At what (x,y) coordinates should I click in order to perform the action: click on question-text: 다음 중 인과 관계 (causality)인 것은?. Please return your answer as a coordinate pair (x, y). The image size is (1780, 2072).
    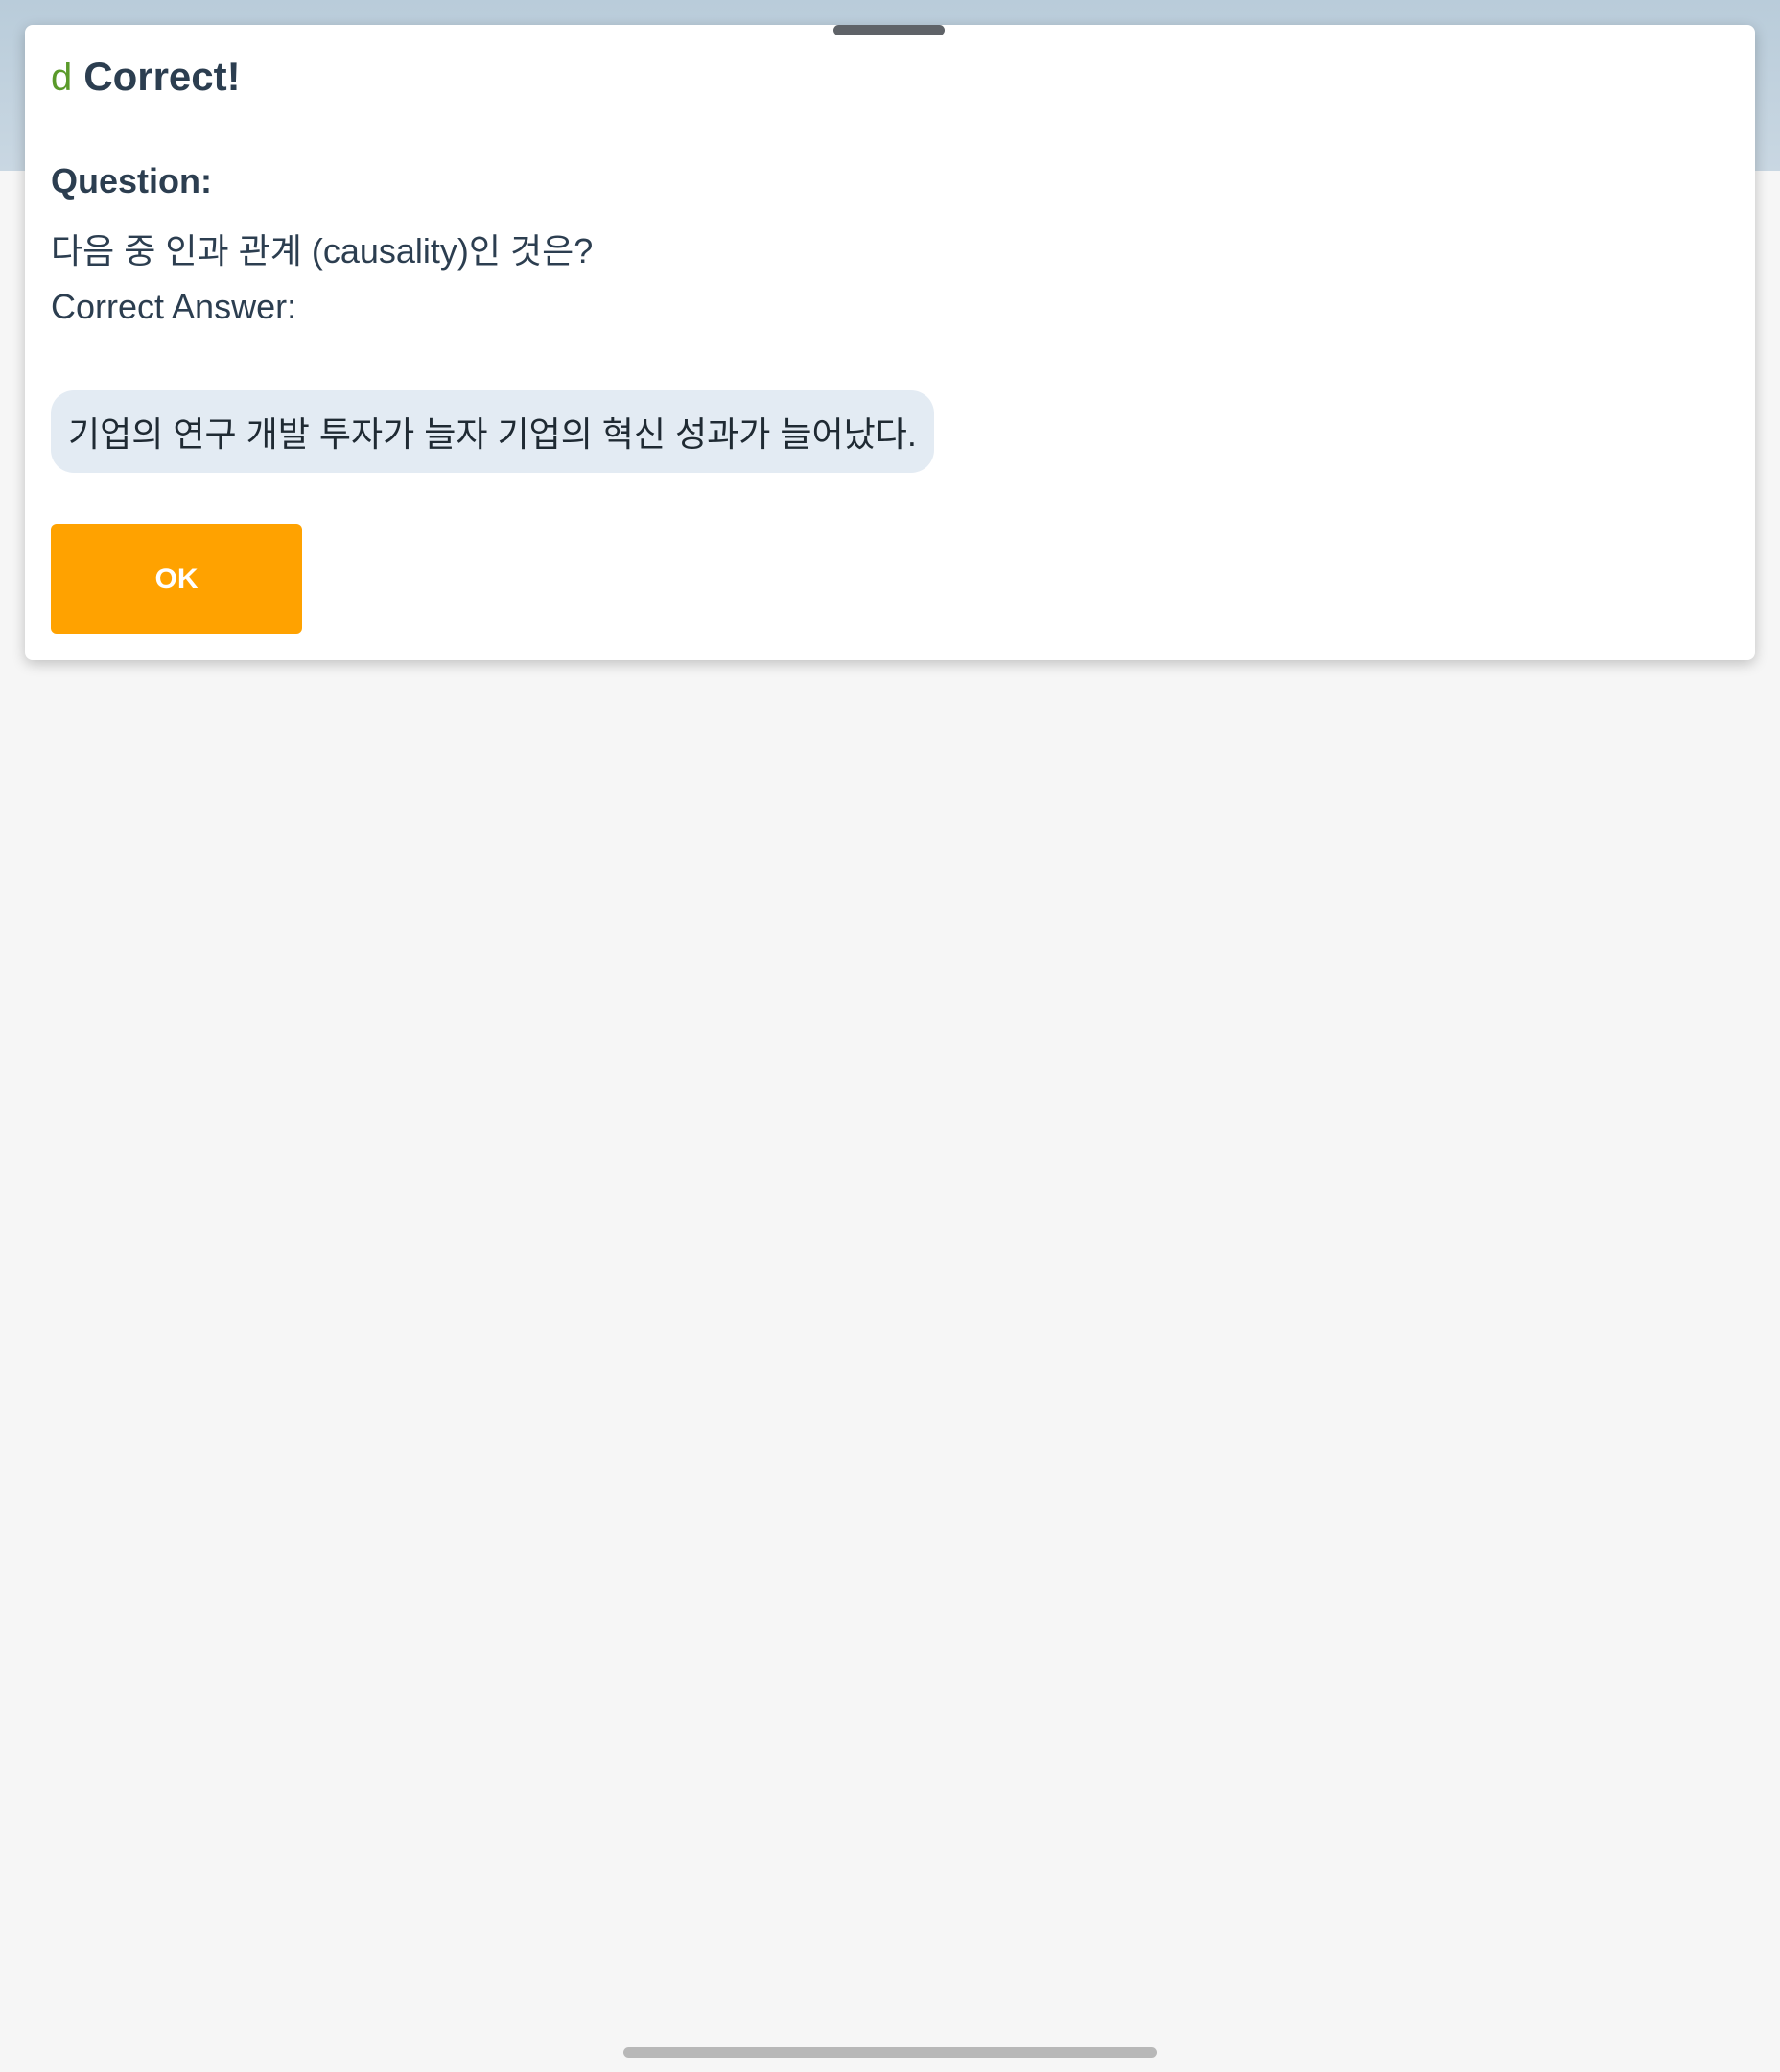
    Looking at the image, I should click on (322, 251).